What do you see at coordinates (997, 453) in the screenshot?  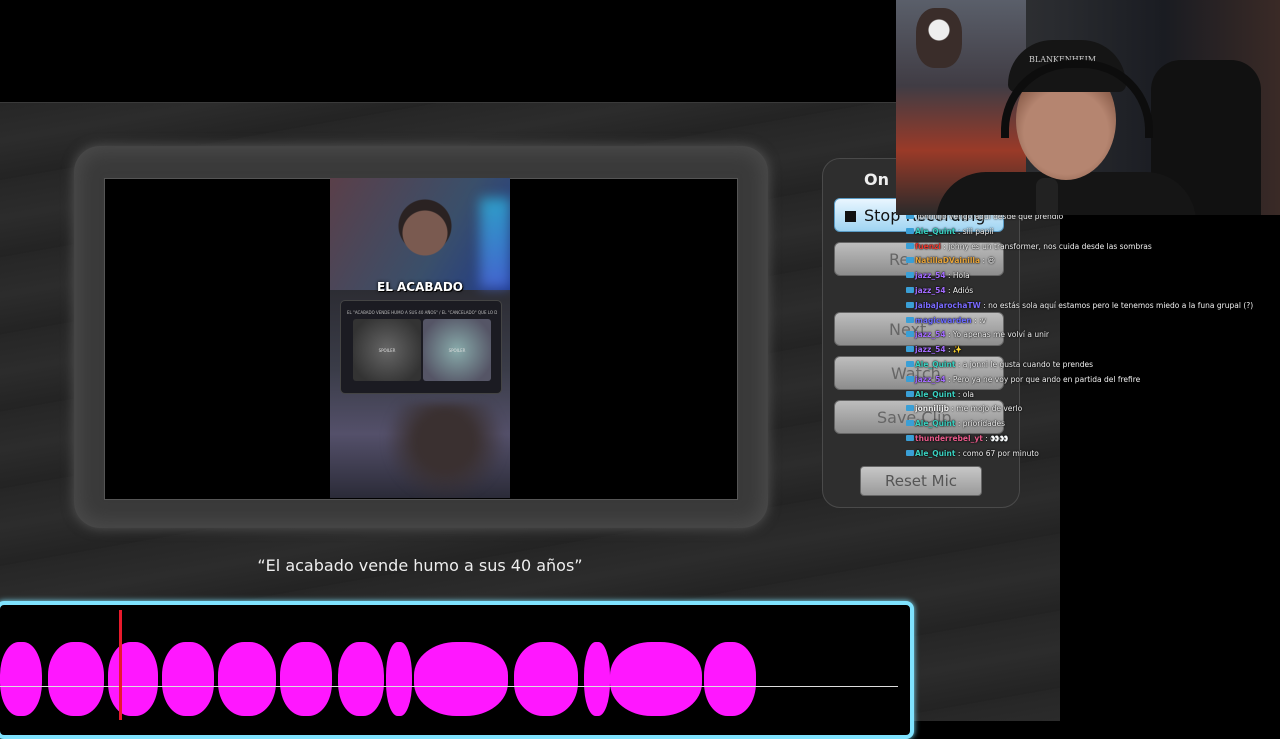 I see `chat-text: : como 67 por minuto` at bounding box center [997, 453].